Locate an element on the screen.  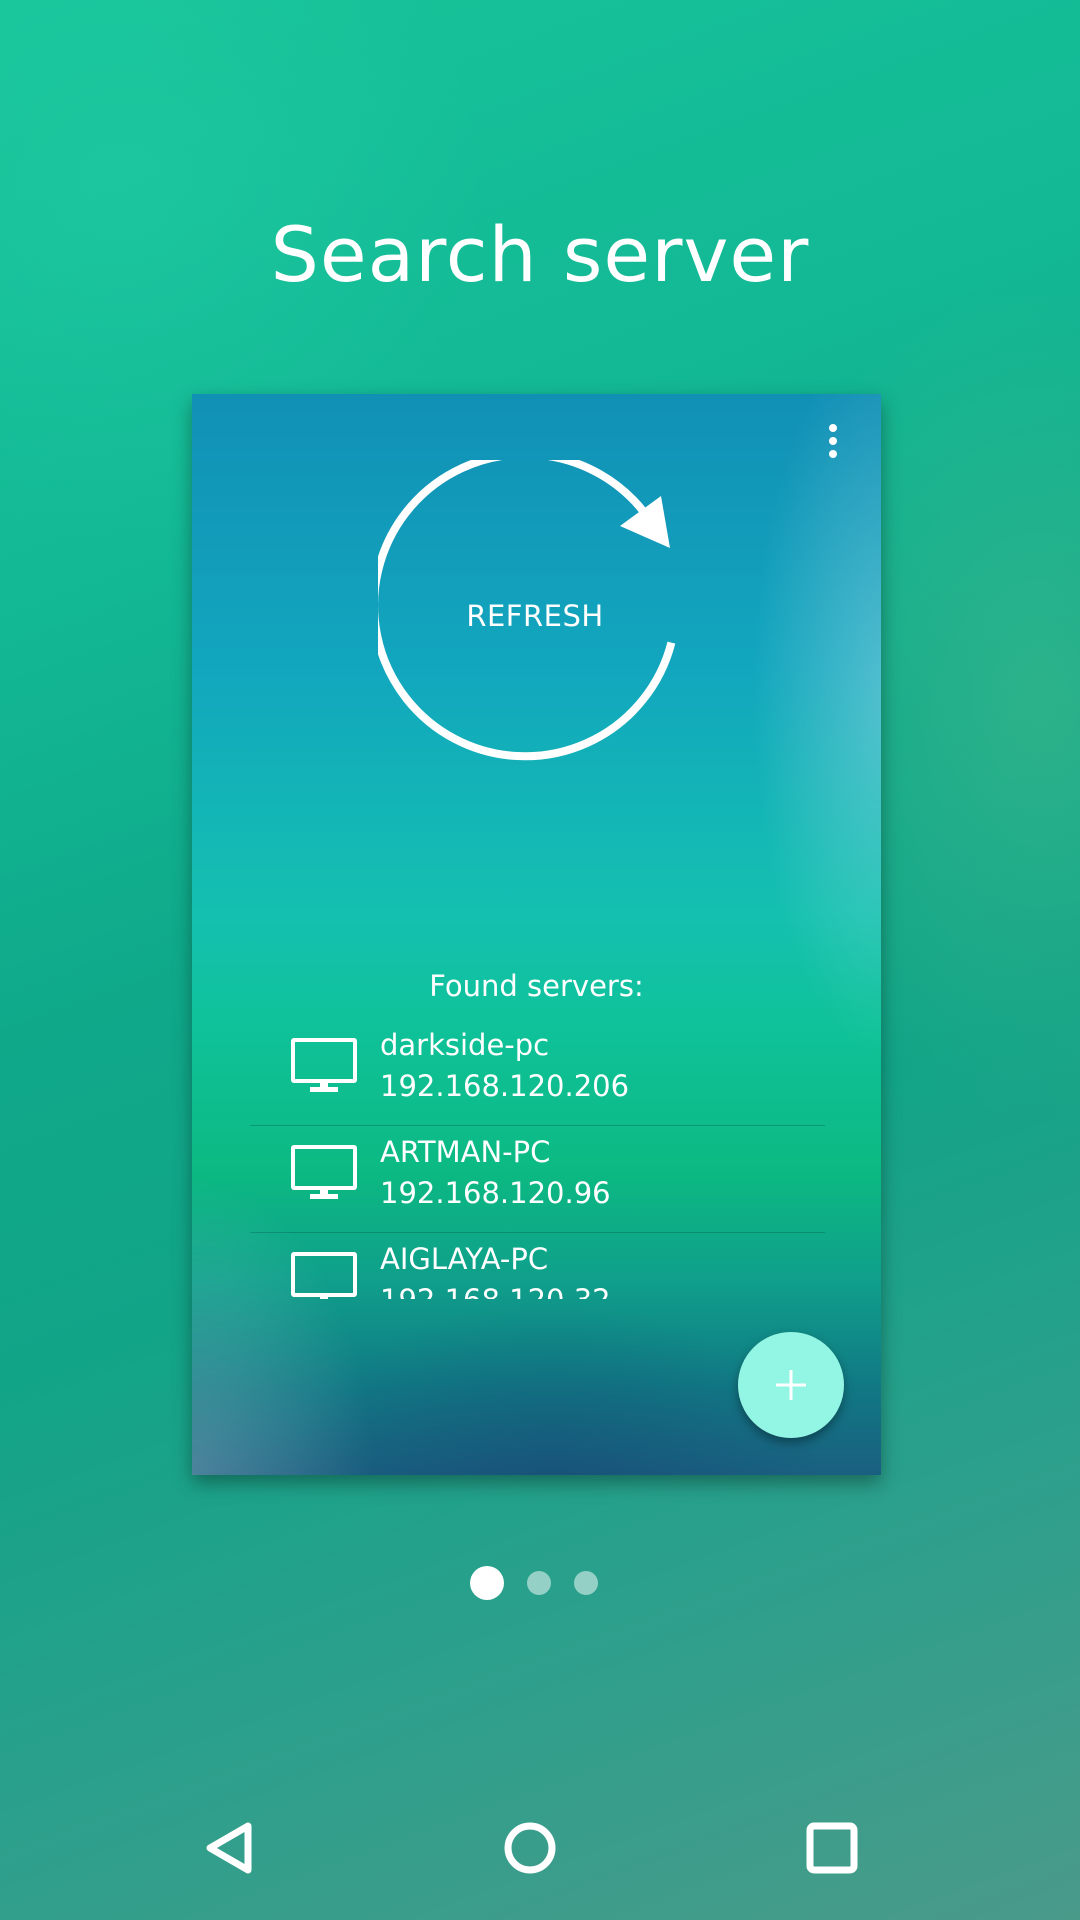
server-ip: 192.168.120.206 is located at coordinates (505, 1086).